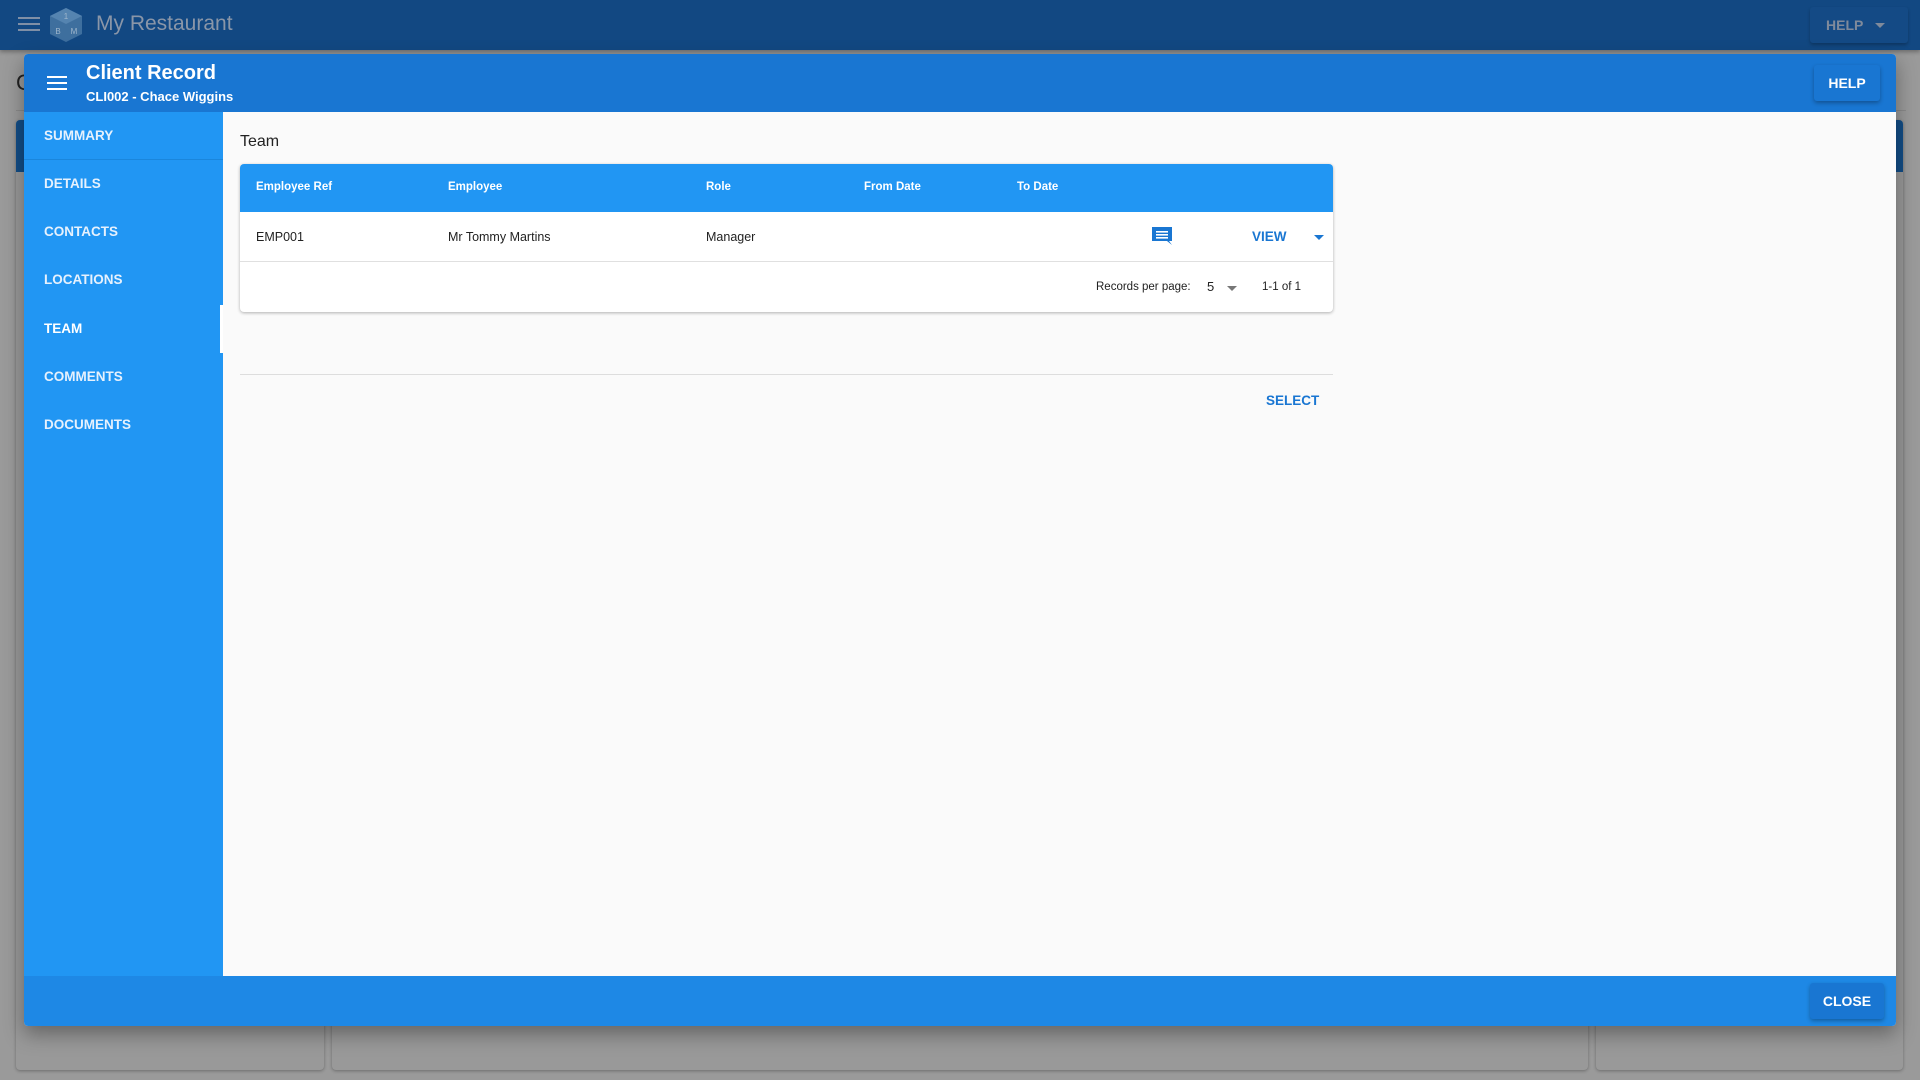 The height and width of the screenshot is (1080, 1920). I want to click on section-title: Team, so click(260, 141).